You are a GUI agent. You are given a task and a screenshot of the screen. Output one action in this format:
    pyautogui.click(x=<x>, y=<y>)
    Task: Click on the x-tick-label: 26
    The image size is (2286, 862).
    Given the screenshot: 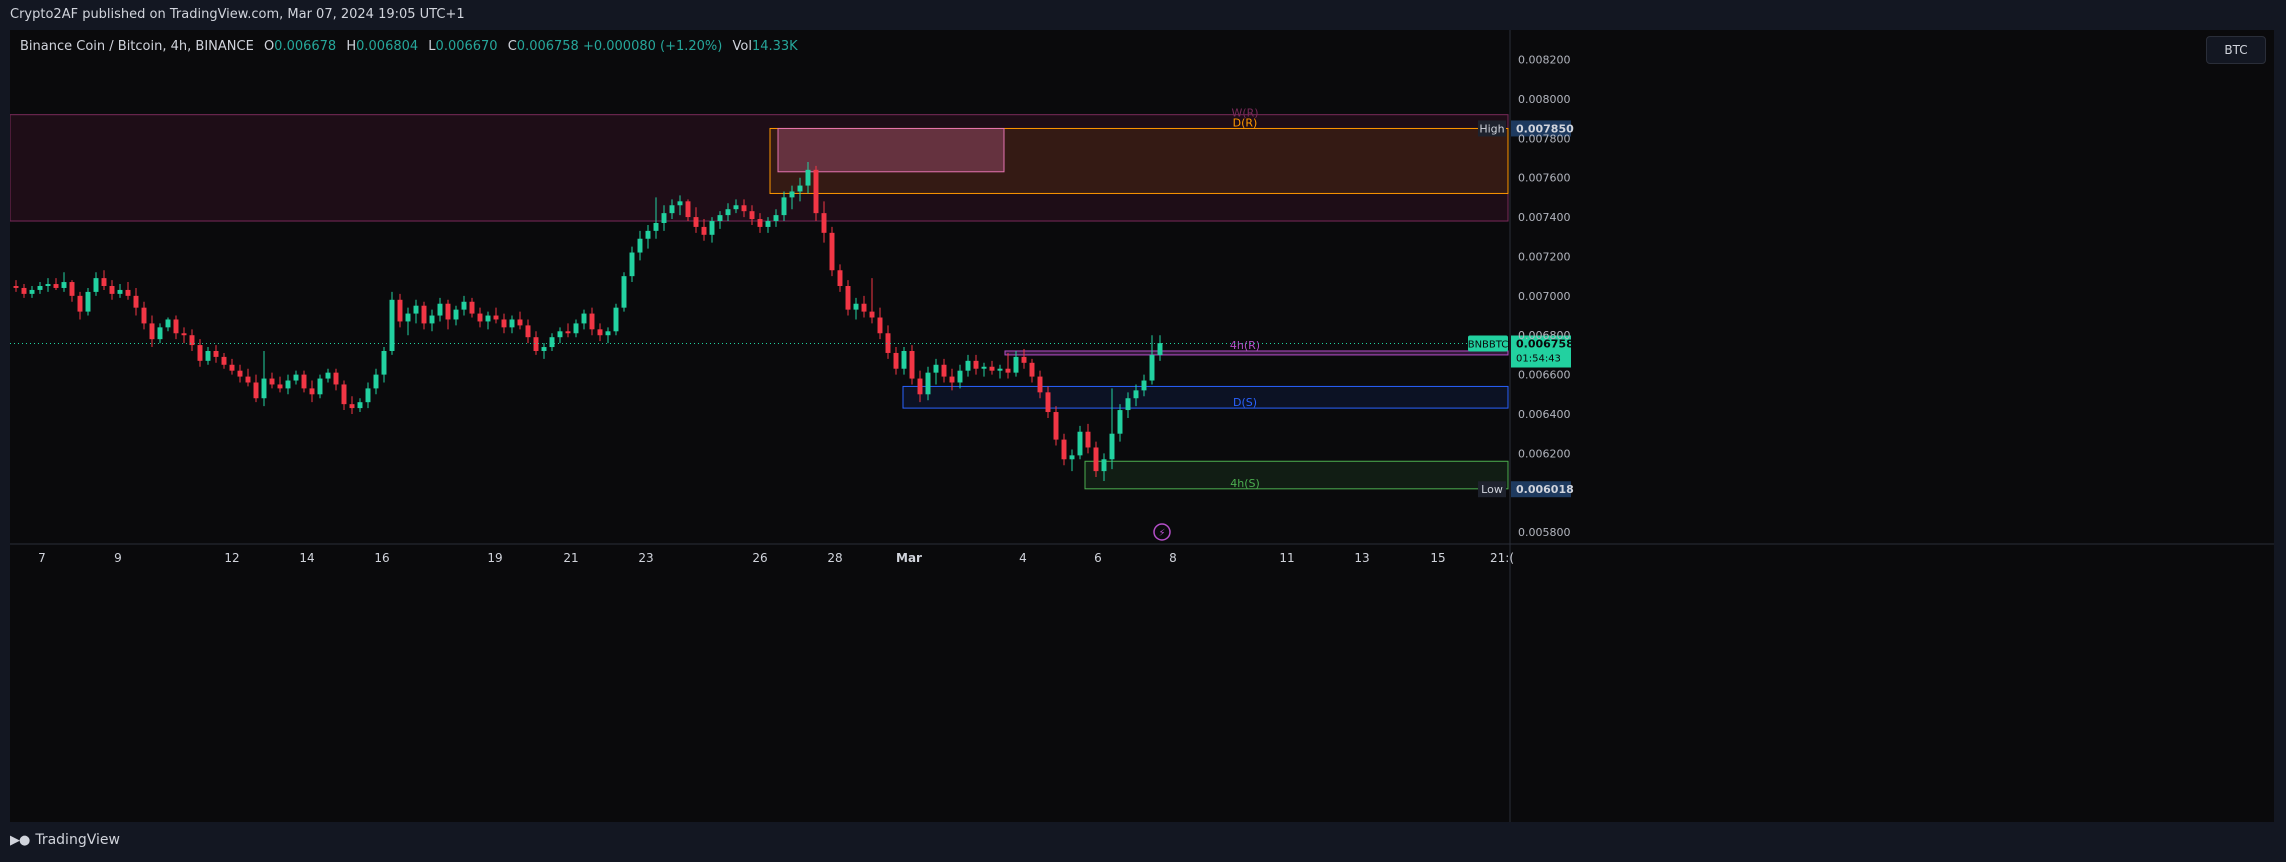 What is the action you would take?
    pyautogui.click(x=759, y=558)
    